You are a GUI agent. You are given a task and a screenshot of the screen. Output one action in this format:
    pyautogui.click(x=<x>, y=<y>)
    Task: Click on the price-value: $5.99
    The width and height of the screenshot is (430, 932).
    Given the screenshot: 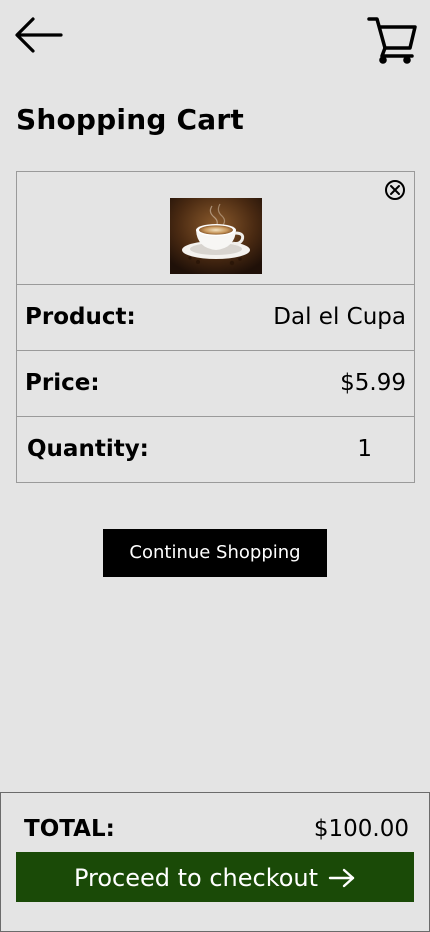 What is the action you would take?
    pyautogui.click(x=373, y=383)
    